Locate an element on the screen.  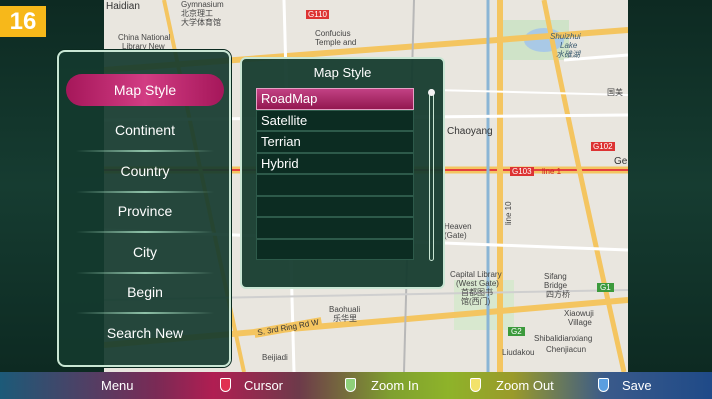
menu-item-begin: Begin is located at coordinates (145, 295).